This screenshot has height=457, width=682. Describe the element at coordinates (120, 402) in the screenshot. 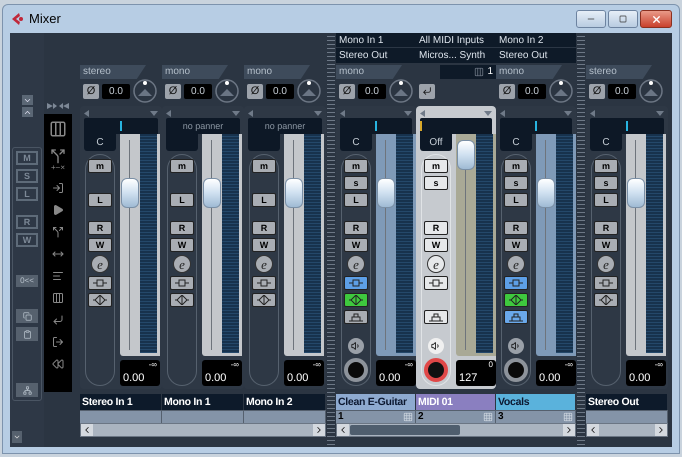

I see `channel-name: Stereo In 1` at that location.